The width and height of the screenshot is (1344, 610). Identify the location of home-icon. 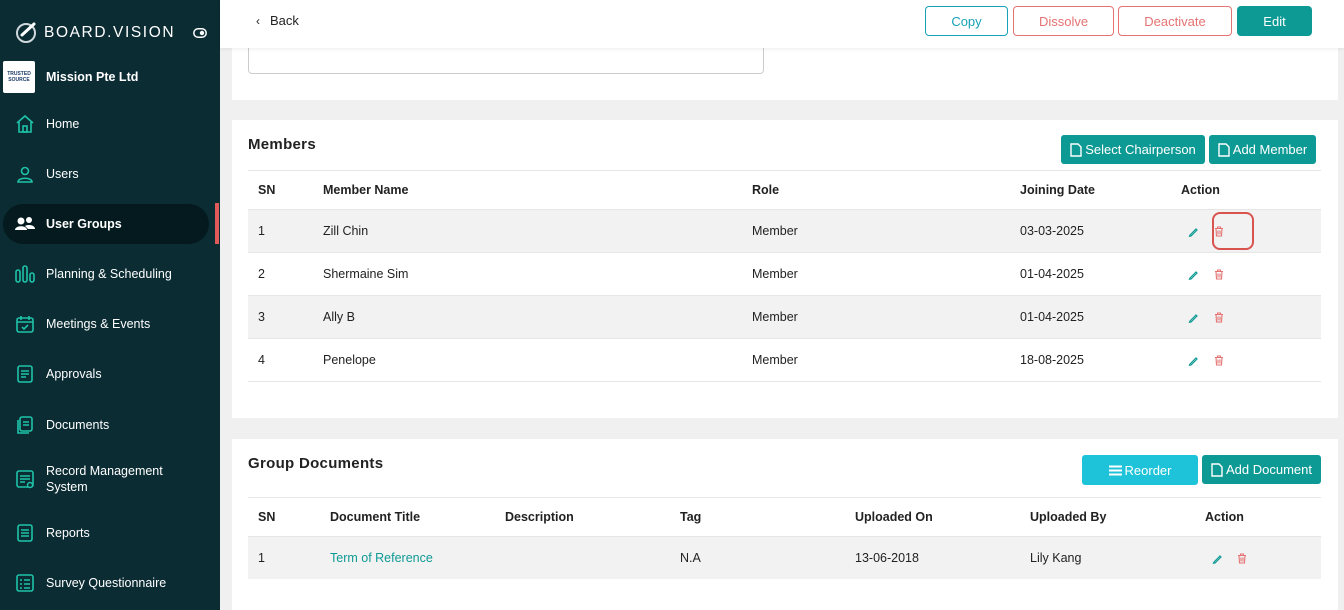
(25, 124).